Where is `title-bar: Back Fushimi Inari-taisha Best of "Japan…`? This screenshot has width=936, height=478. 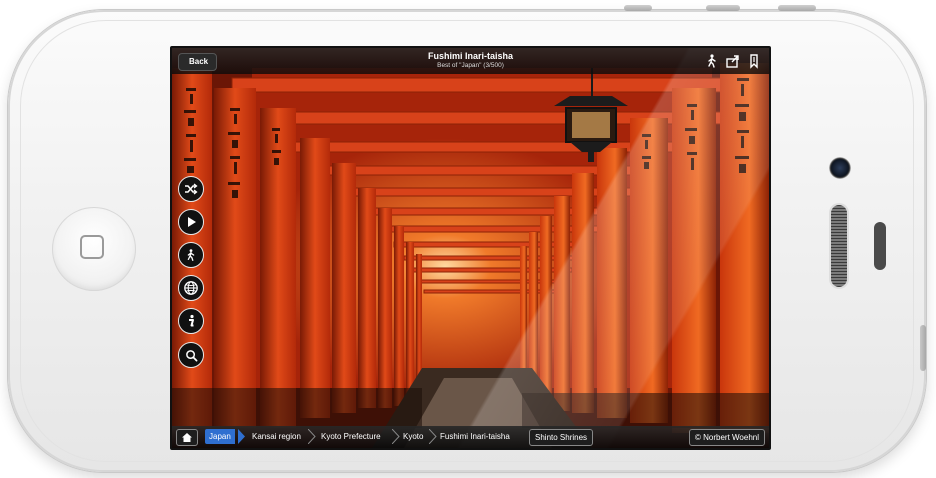 title-bar: Back Fushimi Inari-taisha Best of "Japan… is located at coordinates (470, 61).